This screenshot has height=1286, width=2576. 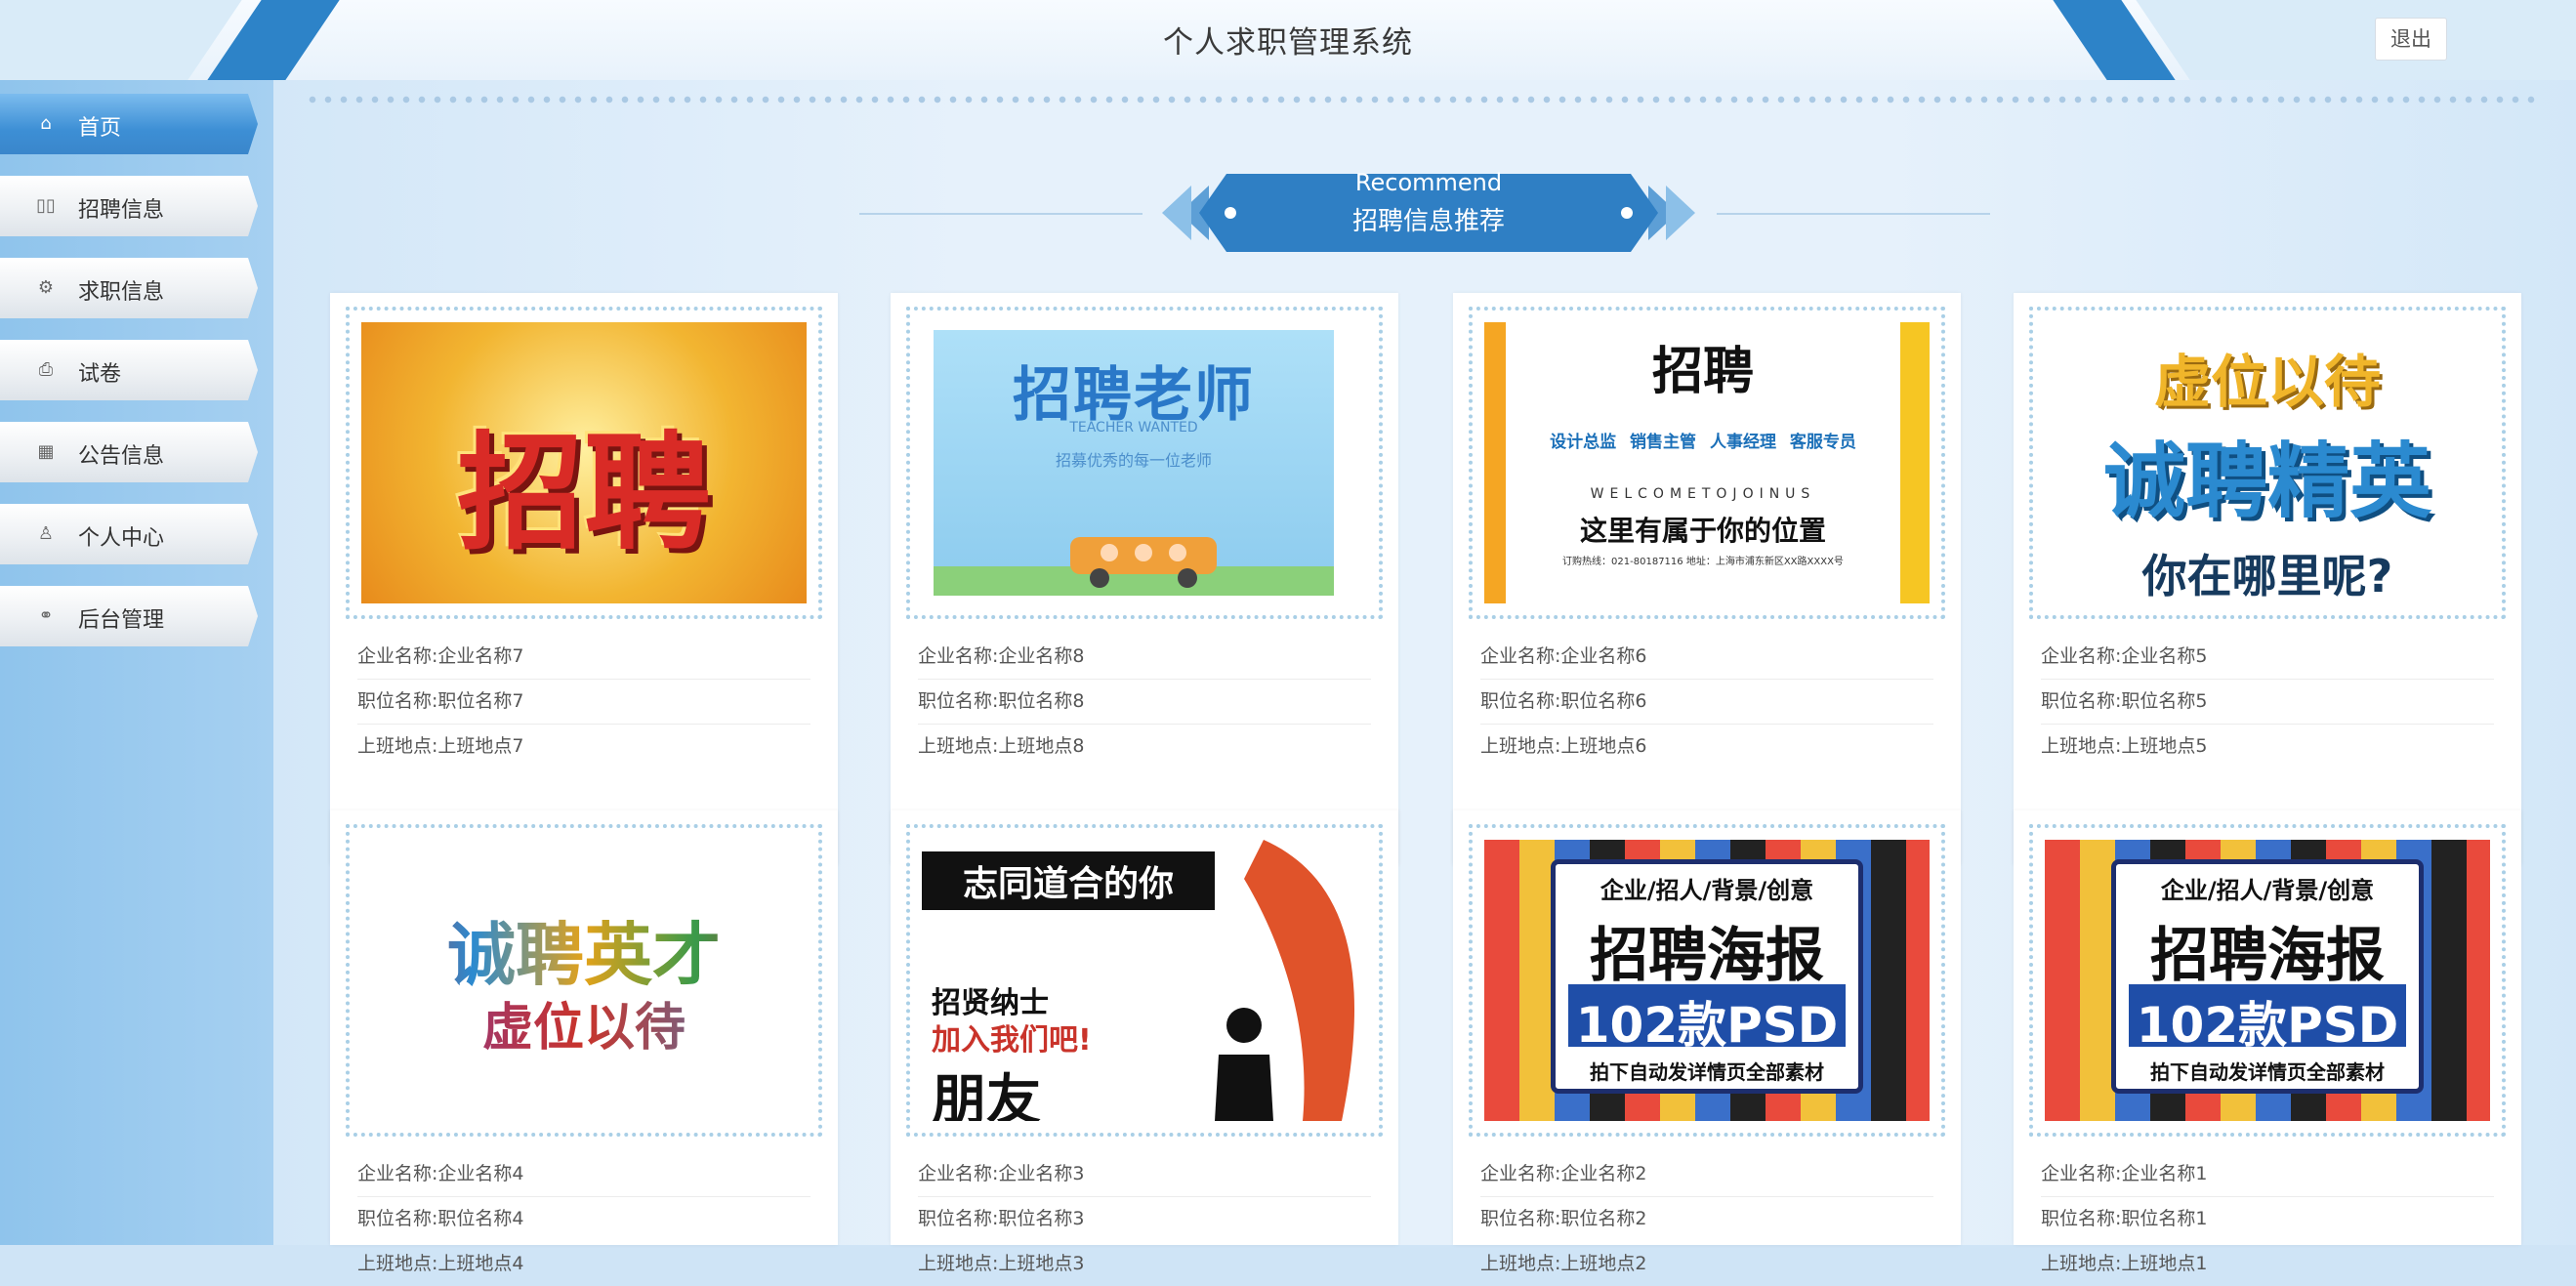 What do you see at coordinates (480, 1263) in the screenshot?
I see `work-location: 上班地点4` at bounding box center [480, 1263].